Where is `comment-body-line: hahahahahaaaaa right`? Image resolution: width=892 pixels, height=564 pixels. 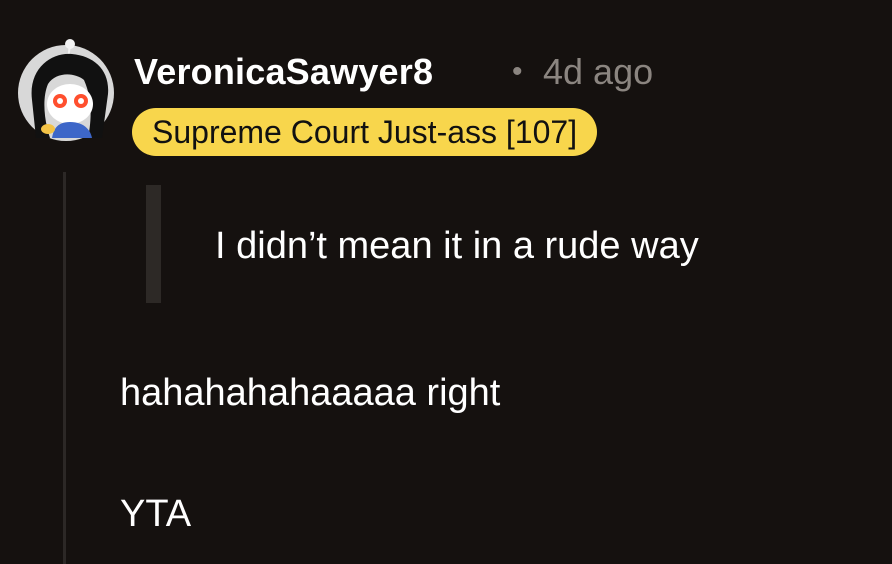 comment-body-line: hahahahahaaaaa right is located at coordinates (310, 393).